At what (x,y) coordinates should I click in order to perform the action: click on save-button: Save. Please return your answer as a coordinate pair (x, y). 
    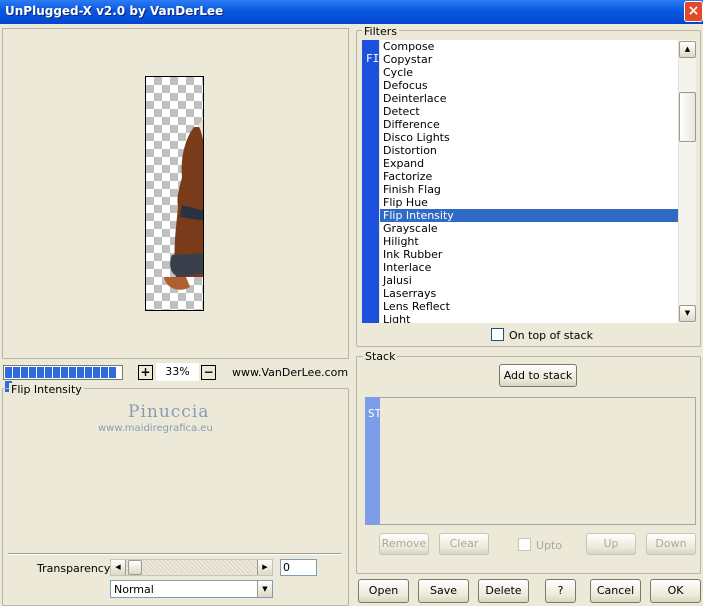
    Looking at the image, I should click on (443, 591).